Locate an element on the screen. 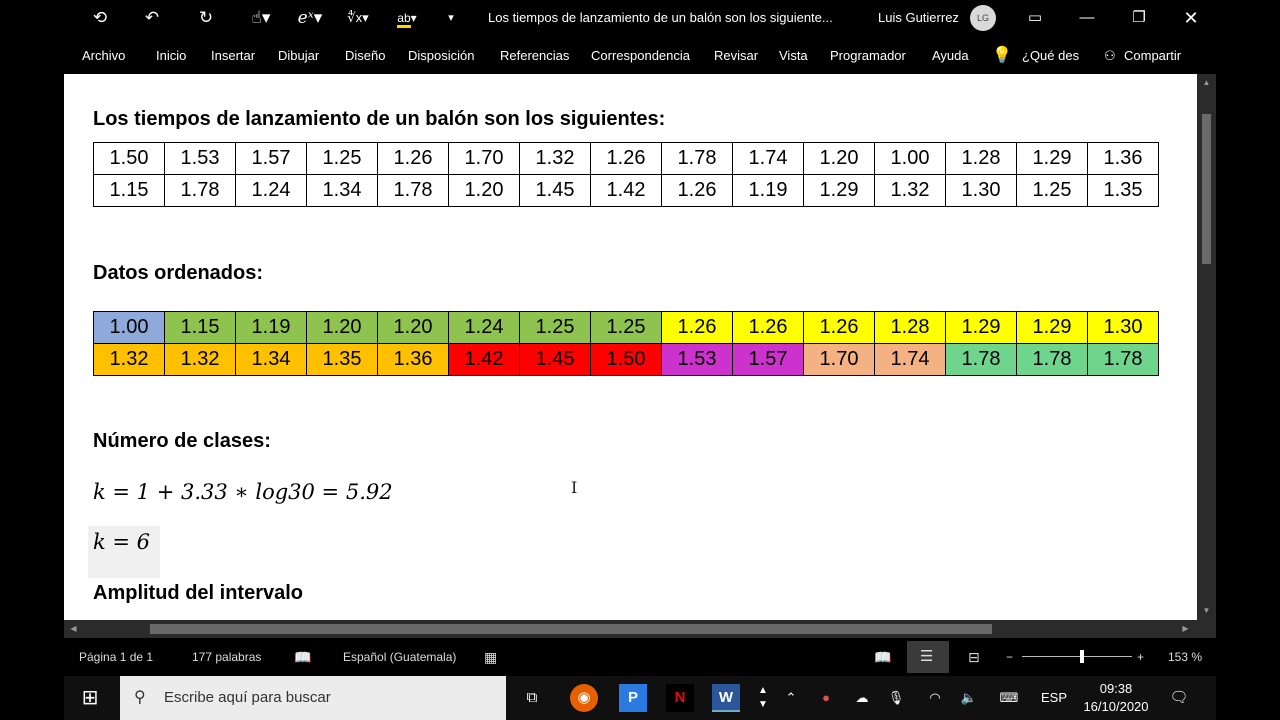  spelling-icon: ab▾ is located at coordinates (407, 18).